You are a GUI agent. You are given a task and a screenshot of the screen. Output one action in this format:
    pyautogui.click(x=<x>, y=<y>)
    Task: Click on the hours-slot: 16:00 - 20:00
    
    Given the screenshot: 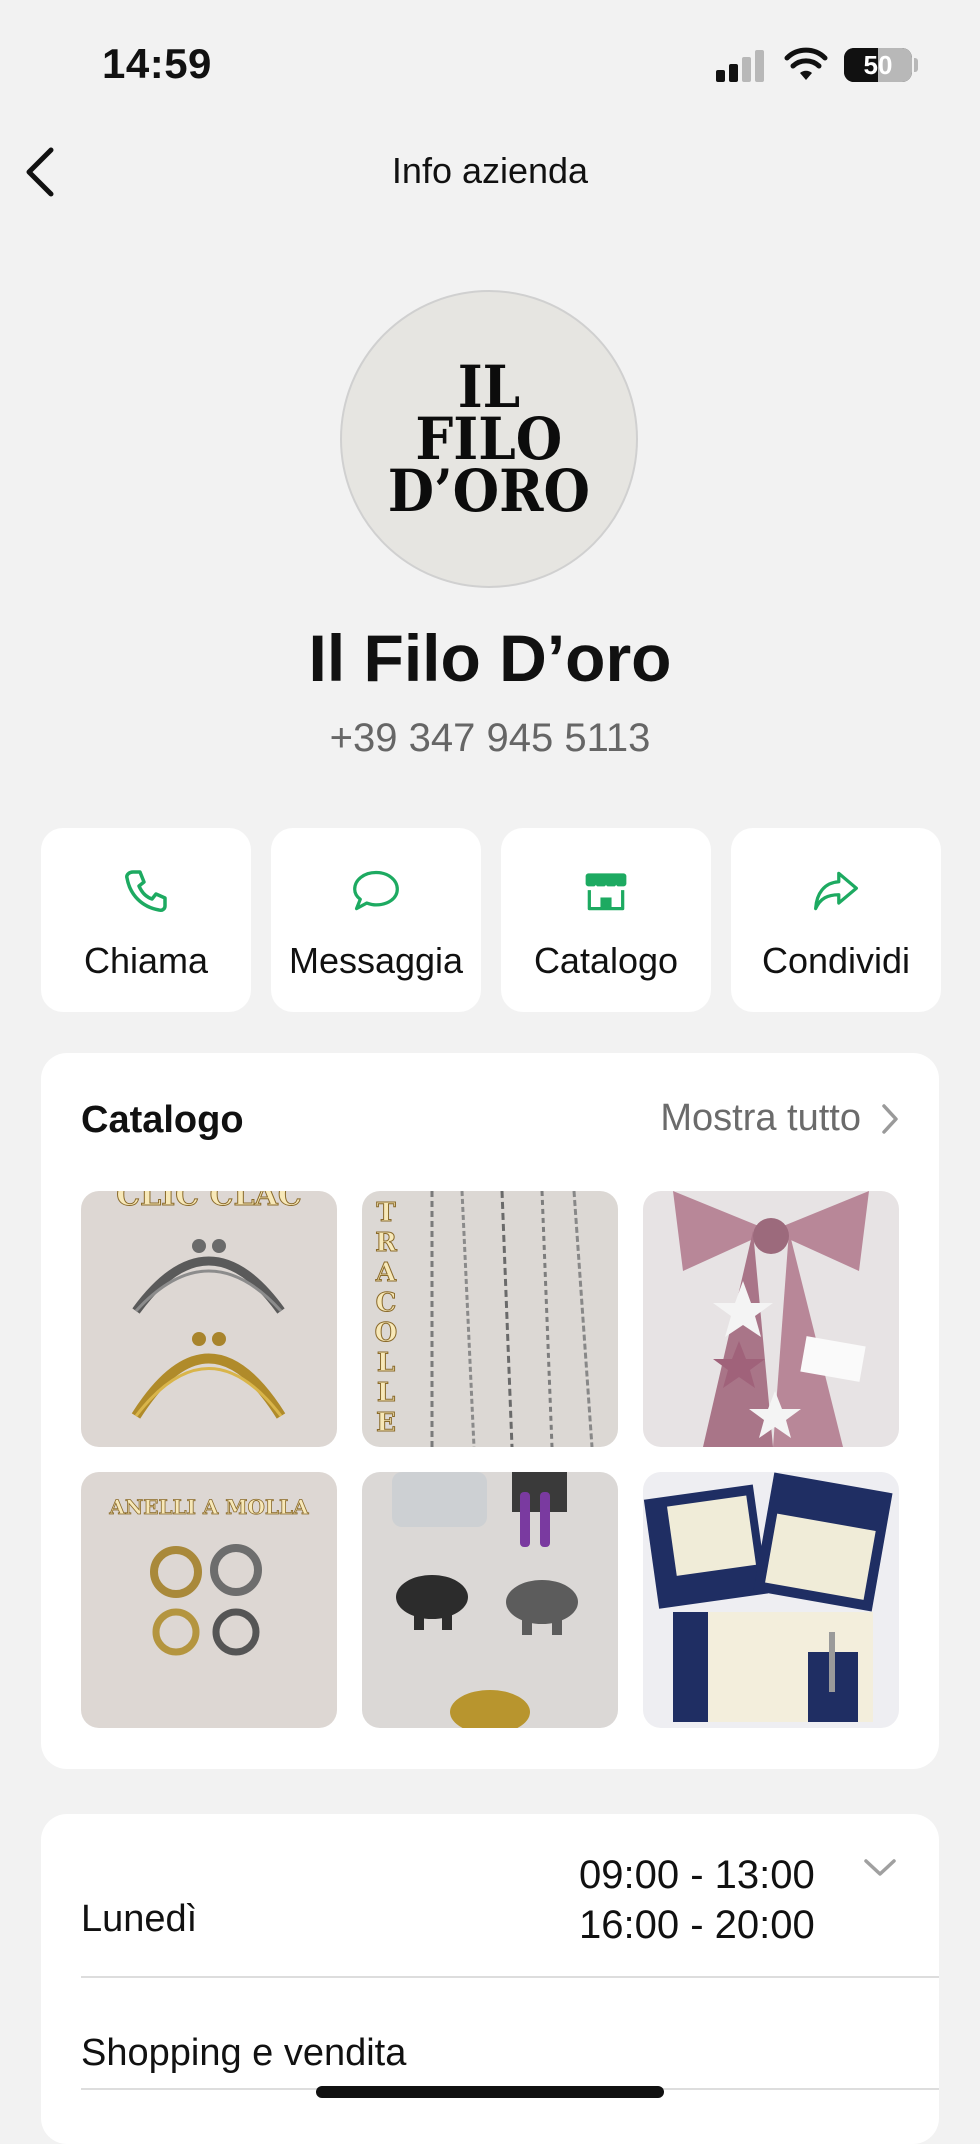 What is the action you would take?
    pyautogui.click(x=697, y=1925)
    